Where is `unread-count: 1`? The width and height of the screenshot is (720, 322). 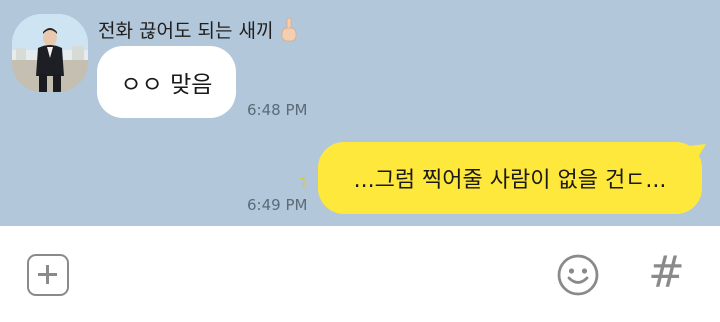
unread-count: 1 is located at coordinates (303, 184).